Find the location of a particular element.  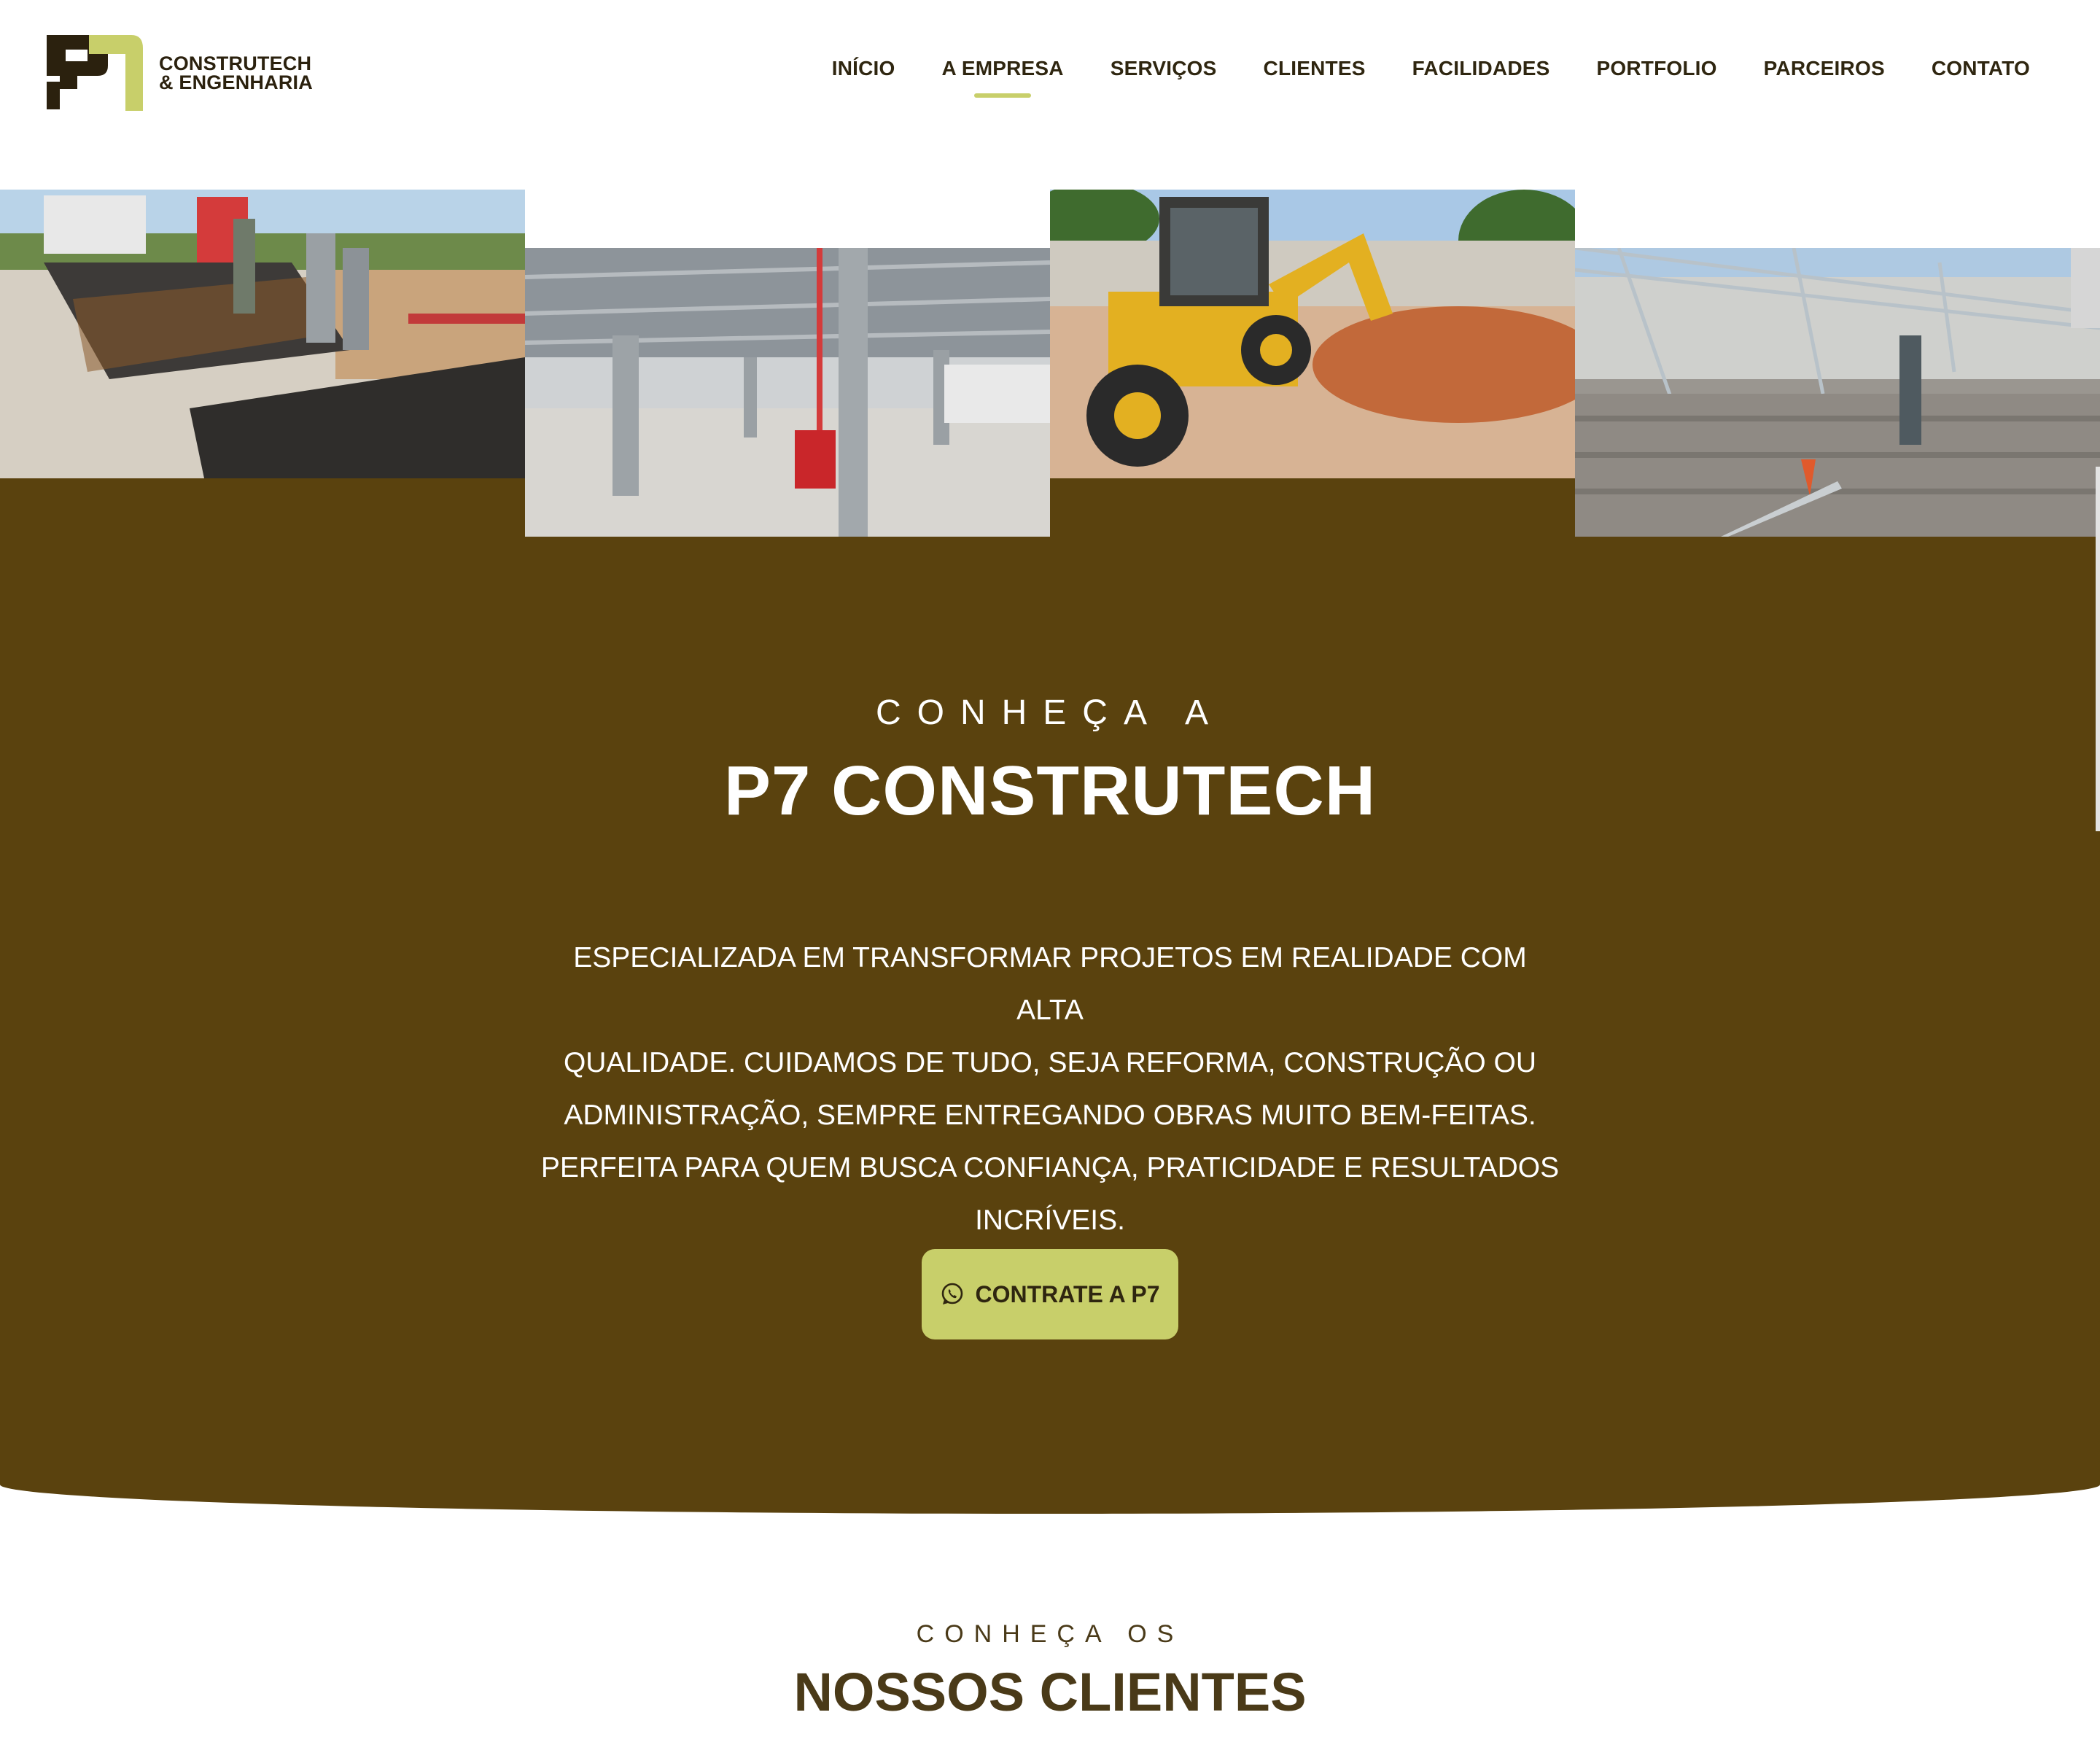

warehouse-interior-photo is located at coordinates (787, 392).